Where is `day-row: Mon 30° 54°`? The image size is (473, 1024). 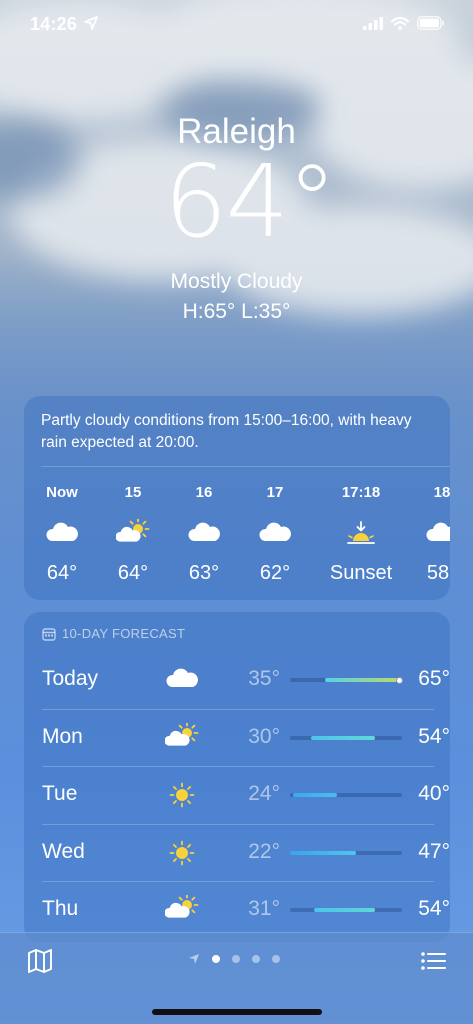
day-row: Mon 30° 54° is located at coordinates (246, 737).